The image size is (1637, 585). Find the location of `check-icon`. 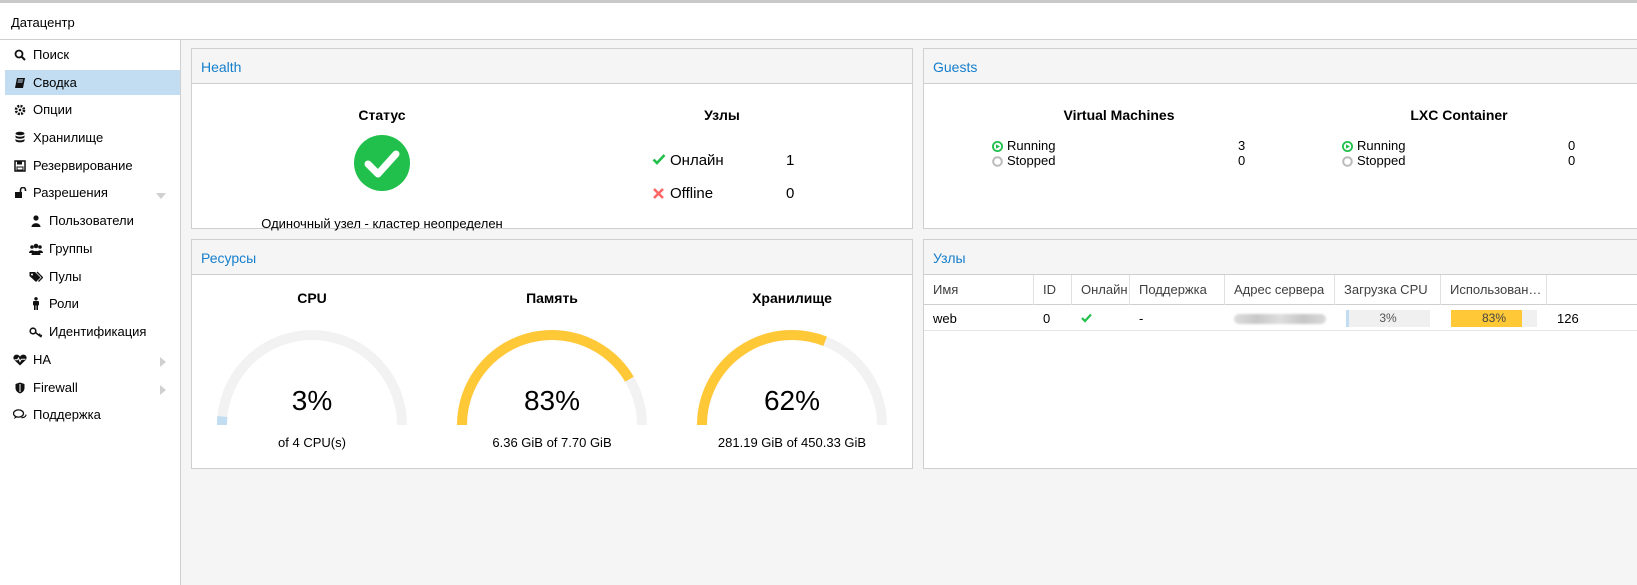

check-icon is located at coordinates (1086, 318).